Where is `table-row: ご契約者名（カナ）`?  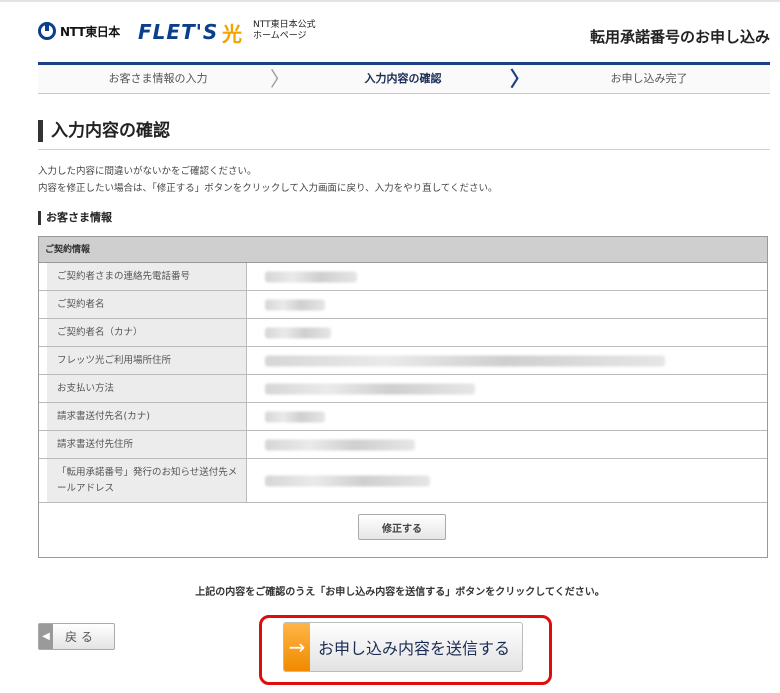 table-row: ご契約者名（カナ） is located at coordinates (403, 333).